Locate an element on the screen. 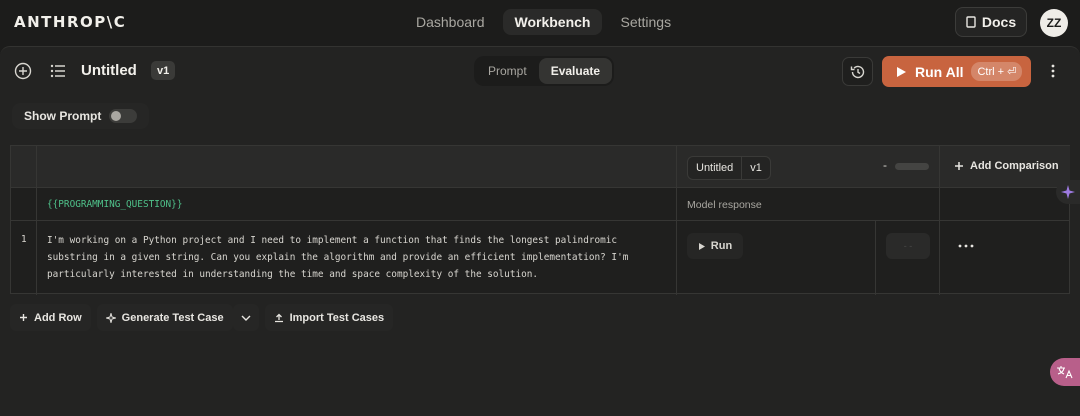  row-more-icon is located at coordinates (966, 244).